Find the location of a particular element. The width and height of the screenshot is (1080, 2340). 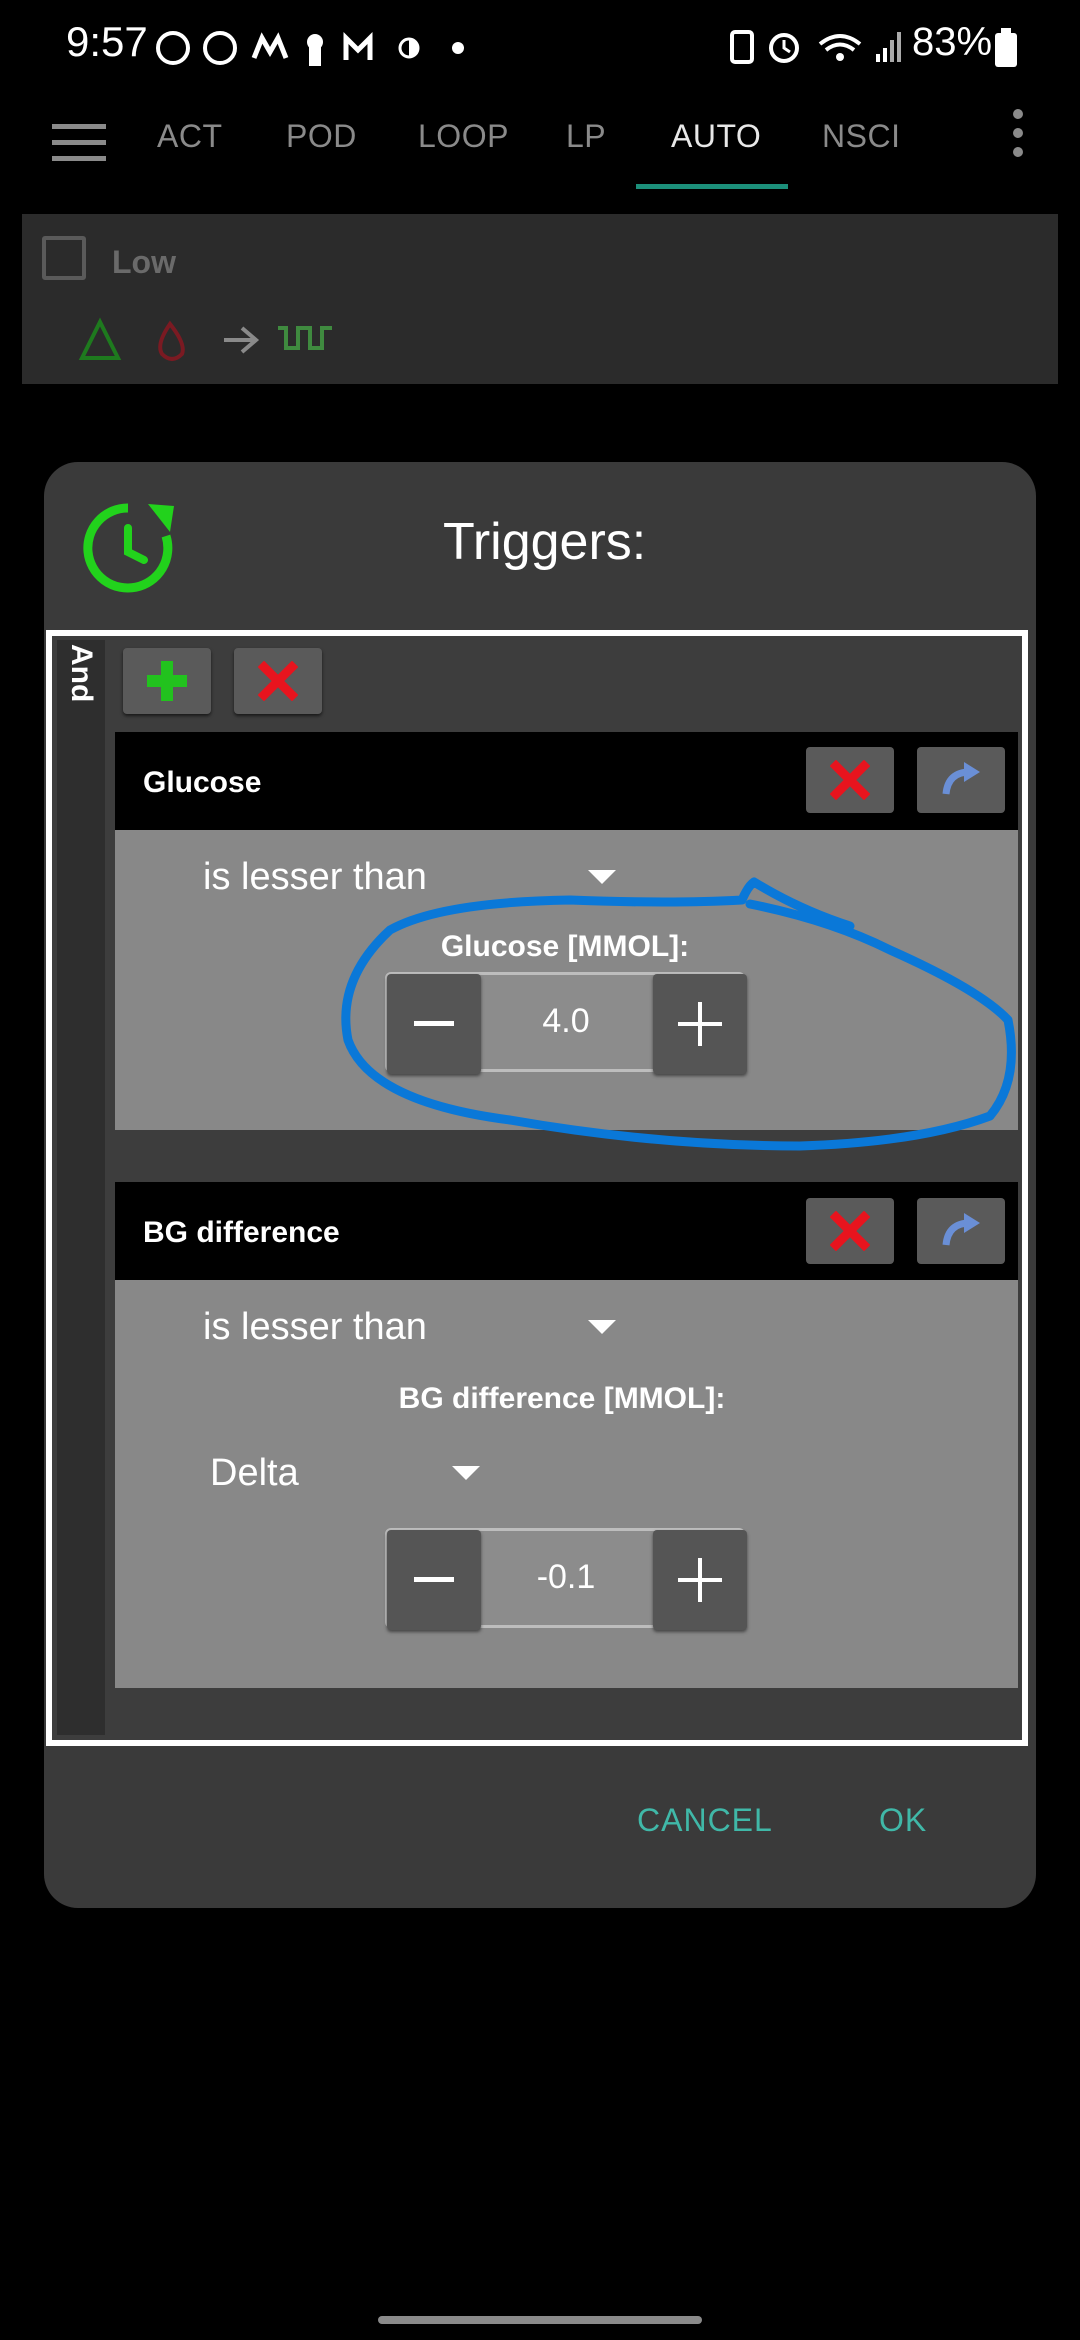

notification-icons is located at coordinates (310, 48).